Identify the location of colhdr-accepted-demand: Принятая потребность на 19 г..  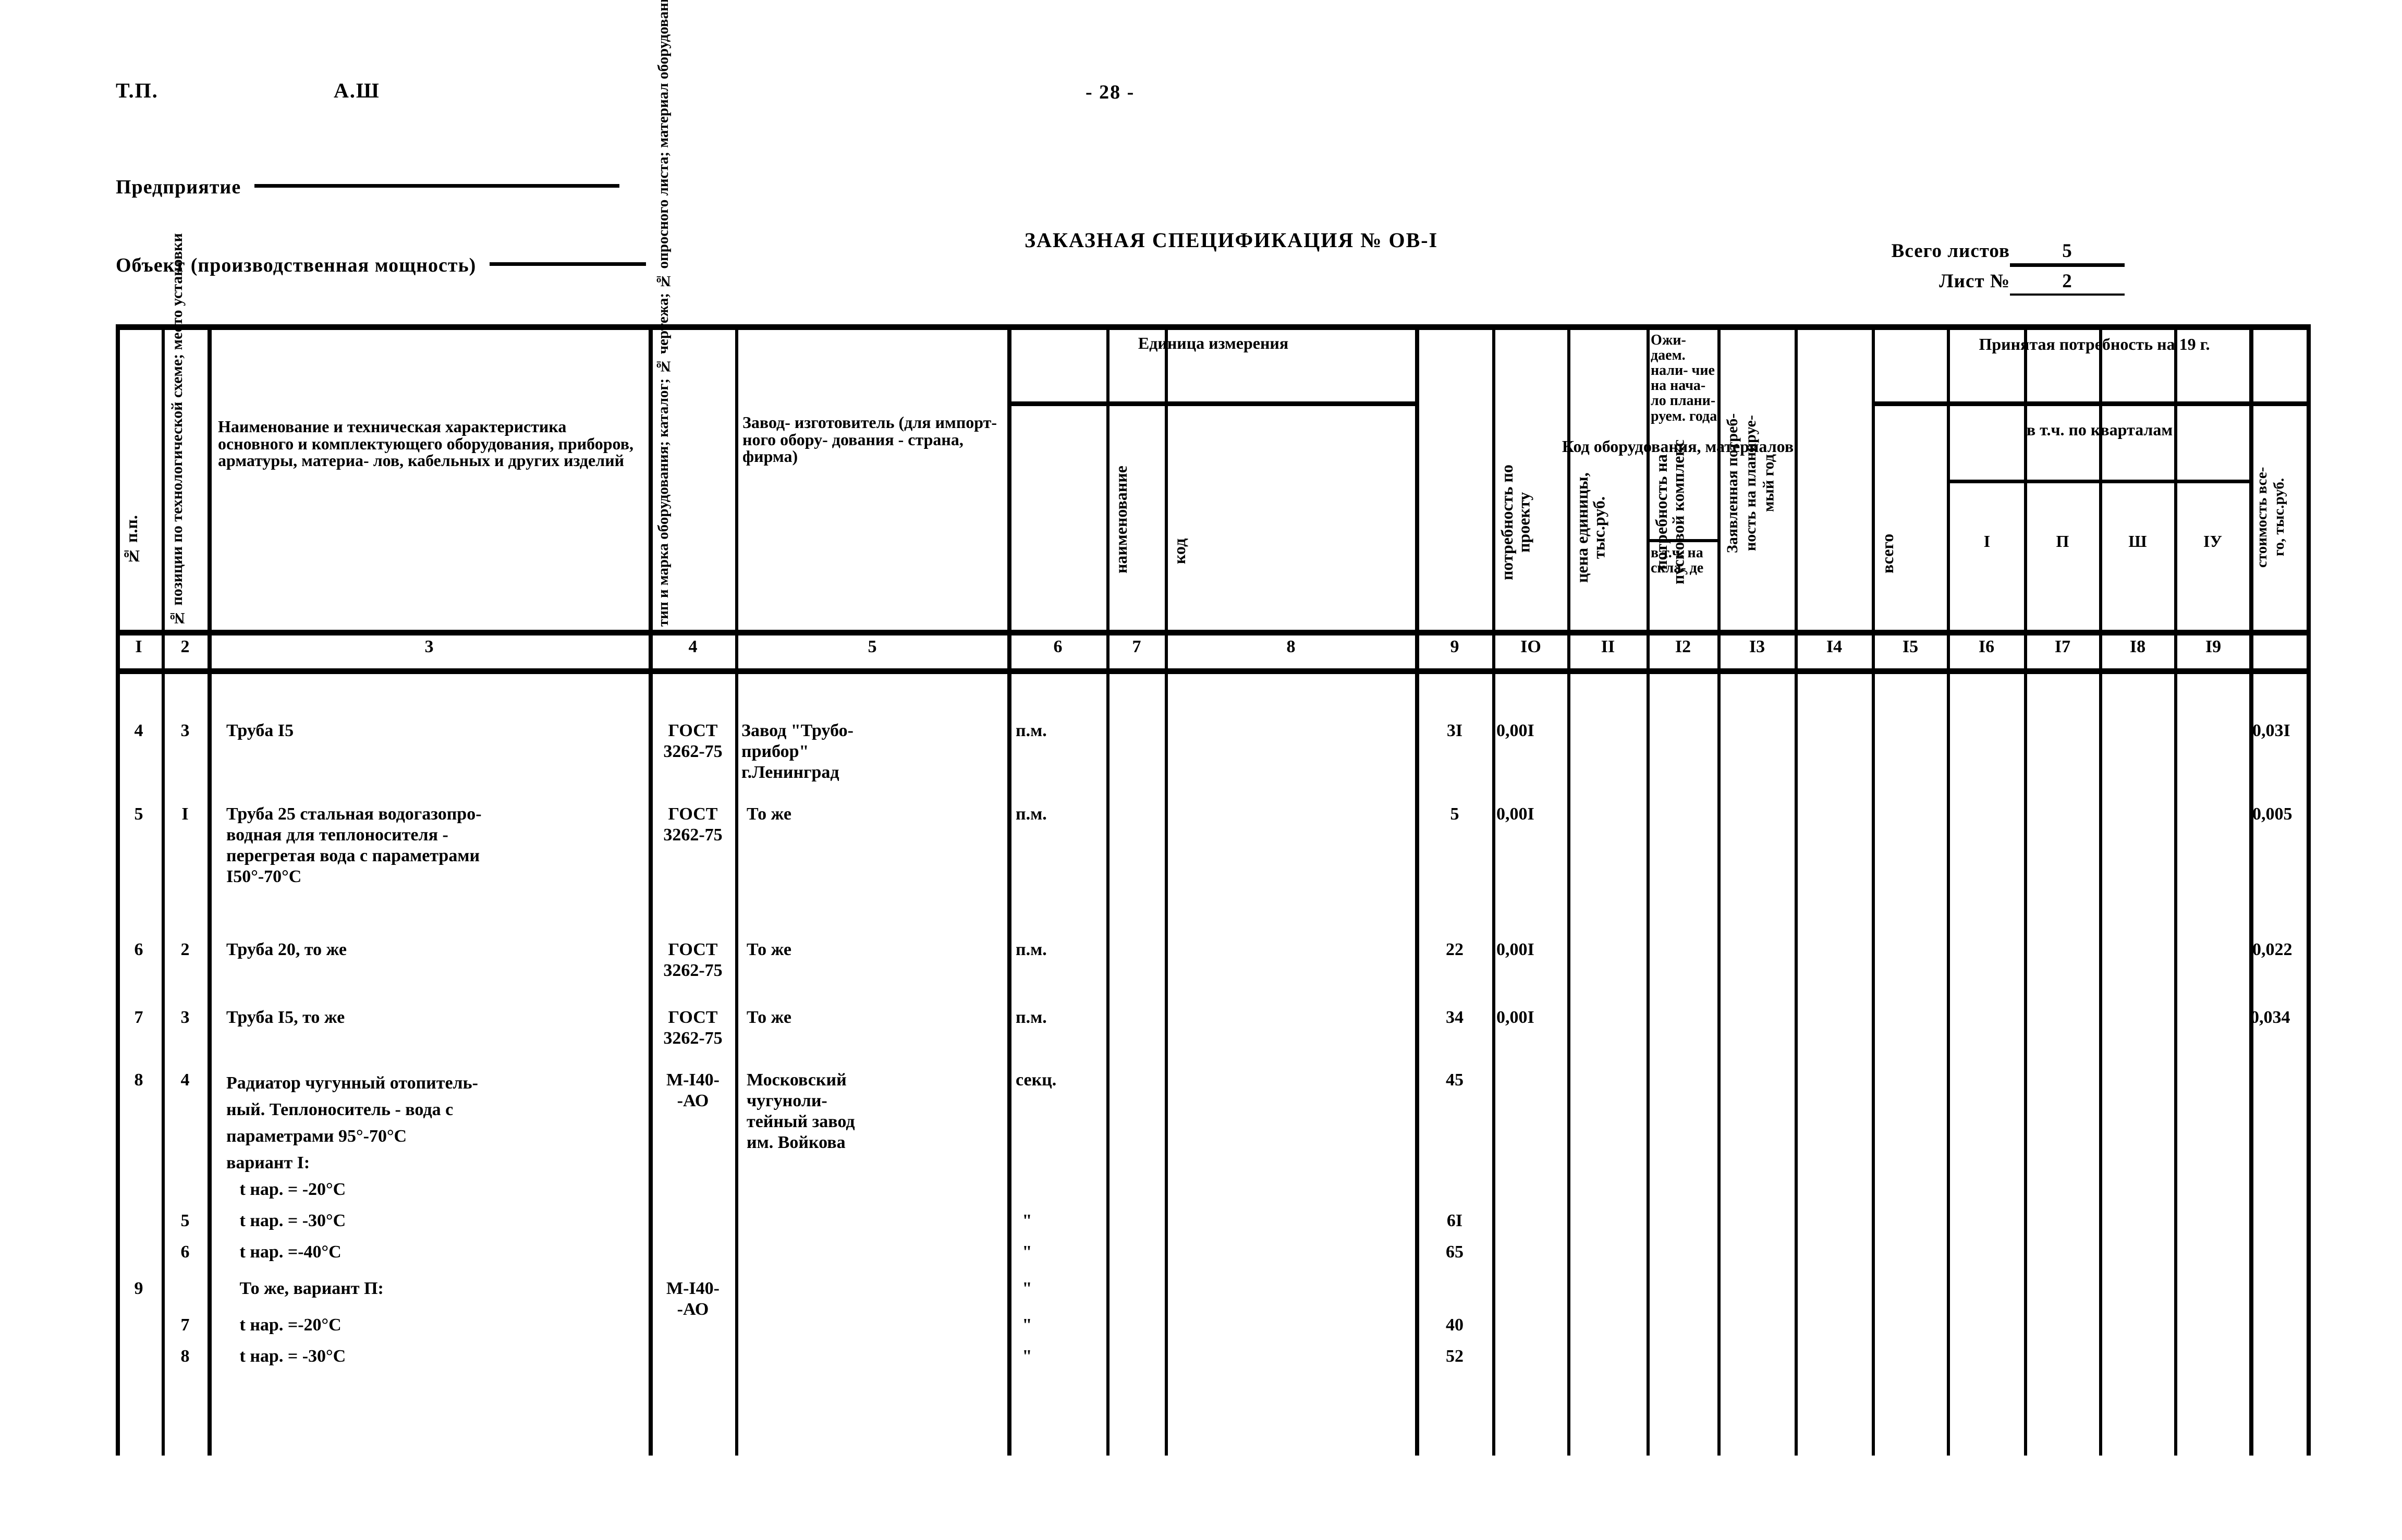
(2094, 344).